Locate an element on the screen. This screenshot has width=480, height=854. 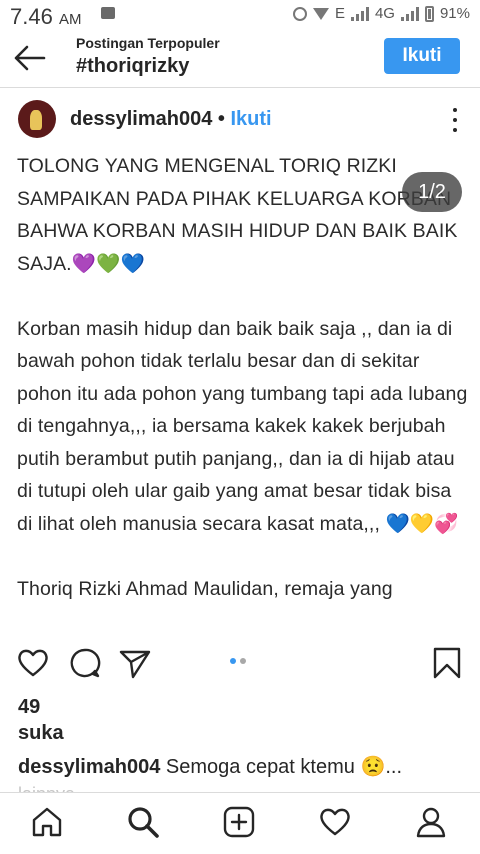
network-type-4g: 4G is located at coordinates (384, 13).